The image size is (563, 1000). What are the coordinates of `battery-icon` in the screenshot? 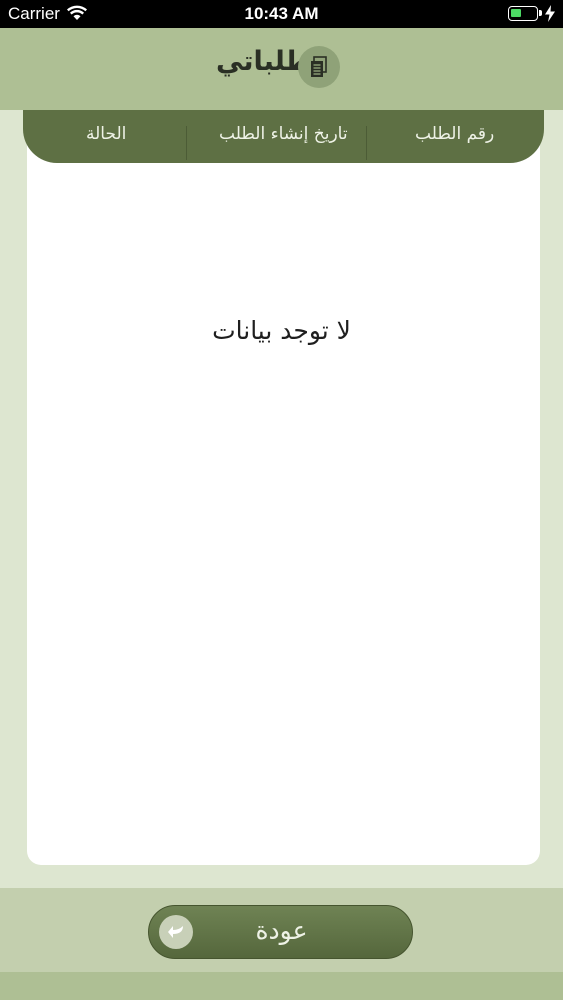 It's located at (525, 13).